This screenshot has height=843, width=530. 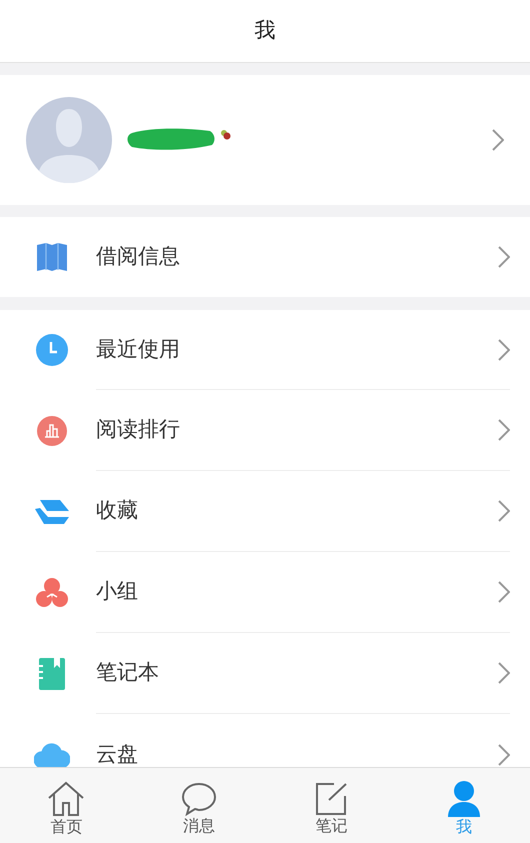 I want to click on menu-item: 最近使用, so click(x=265, y=350).